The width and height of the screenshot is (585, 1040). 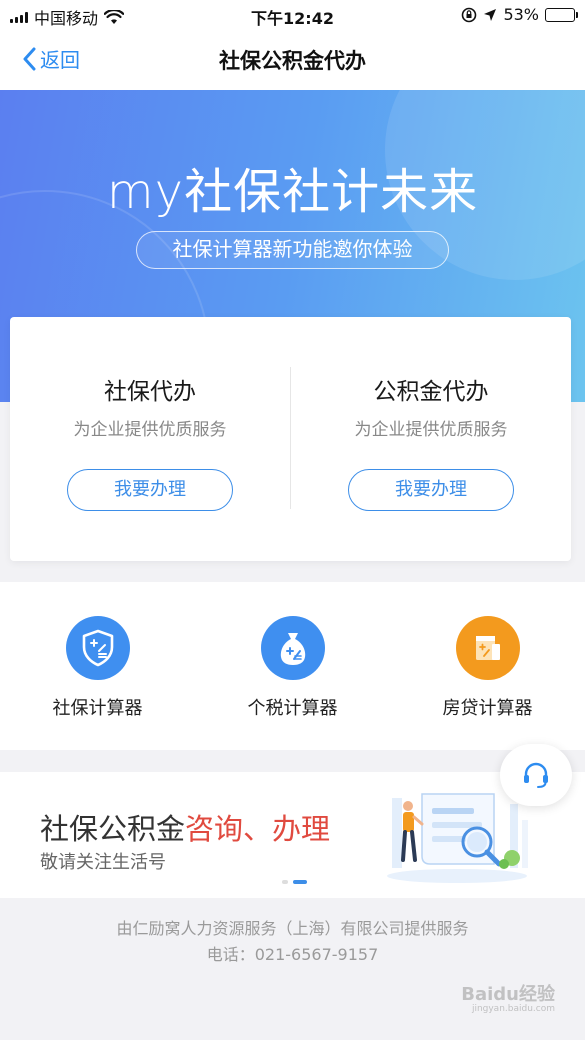 What do you see at coordinates (294, 882) in the screenshot?
I see `carousel-indicator` at bounding box center [294, 882].